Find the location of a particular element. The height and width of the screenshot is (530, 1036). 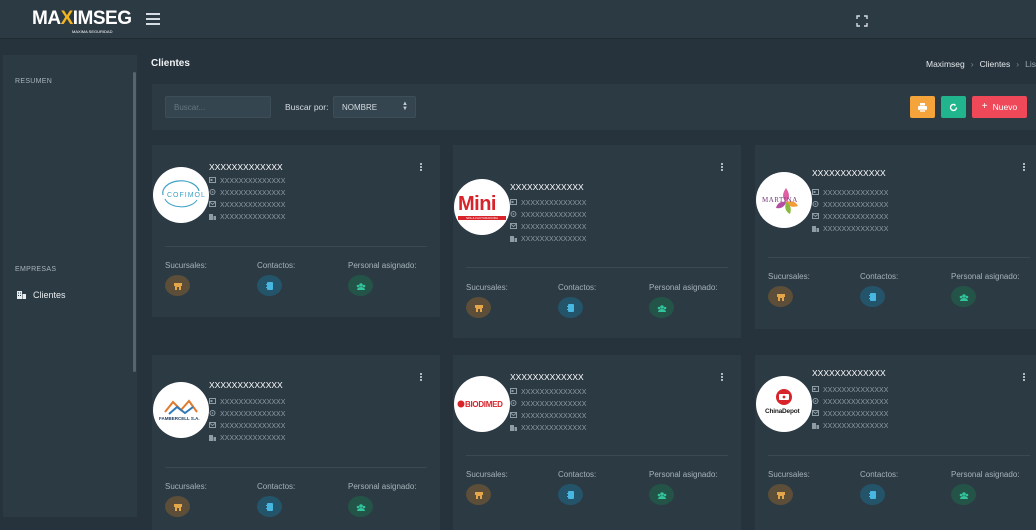

page-title: Clientes is located at coordinates (170, 63).